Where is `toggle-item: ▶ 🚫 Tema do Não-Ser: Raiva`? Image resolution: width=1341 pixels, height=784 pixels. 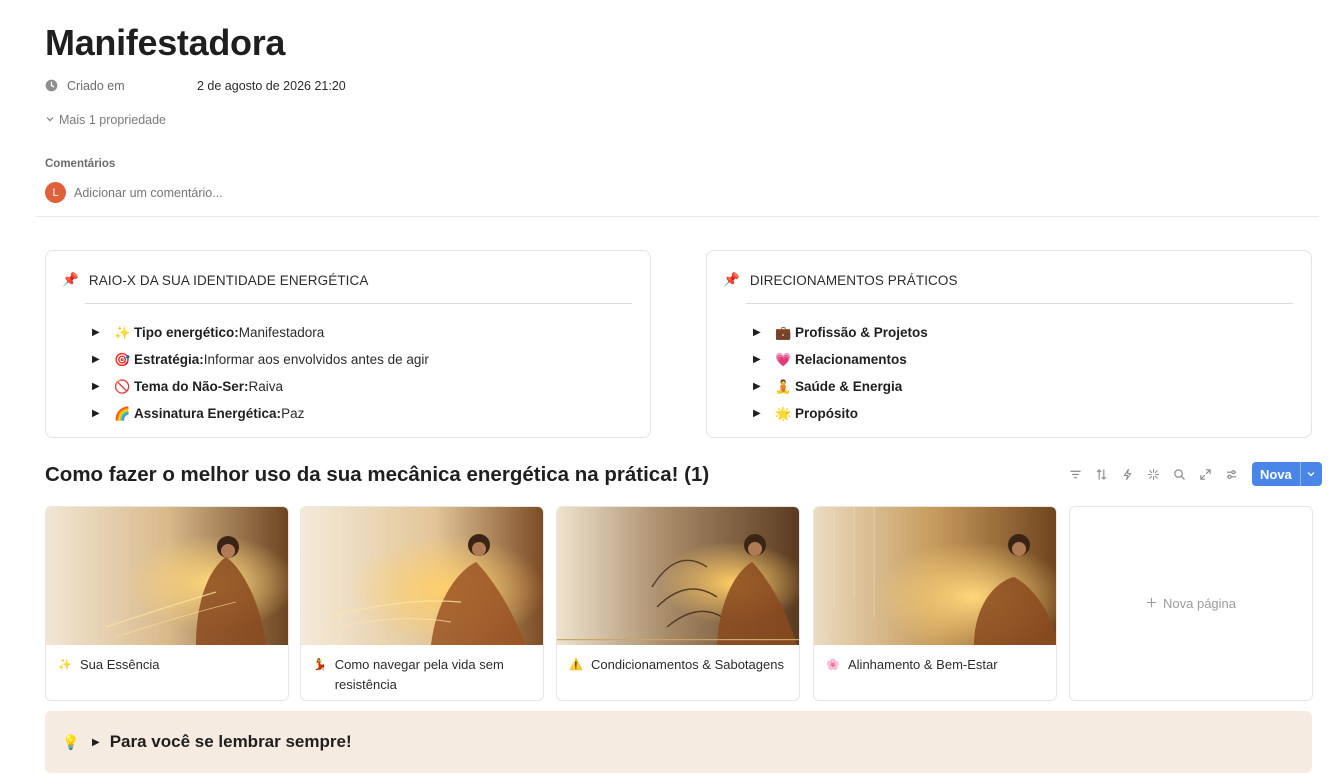 toggle-item: ▶ 🚫 Tema do Não-Ser: Raiva is located at coordinates (260, 386).